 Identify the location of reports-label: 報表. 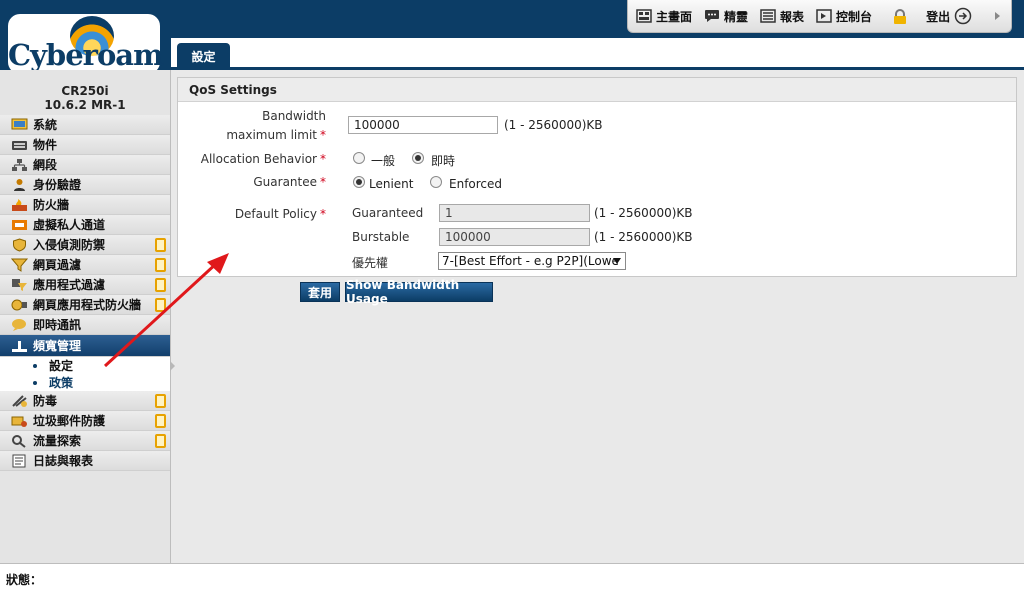
(792, 16).